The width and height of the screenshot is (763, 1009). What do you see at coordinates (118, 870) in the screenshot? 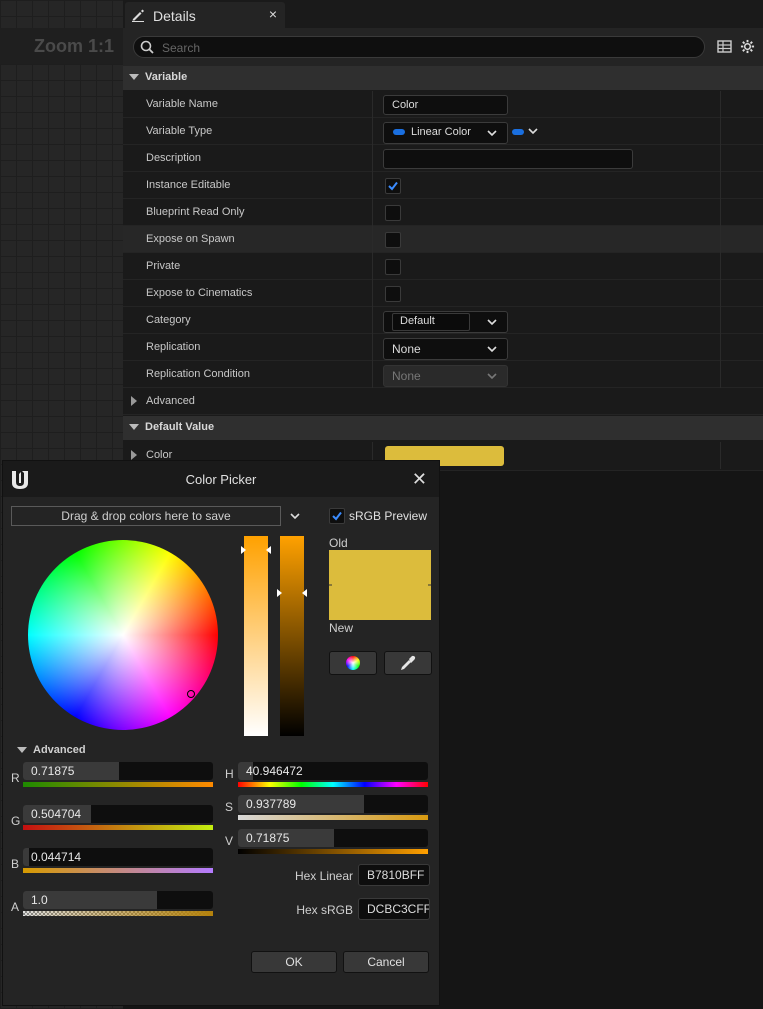
I see `blue-channel-gradient` at bounding box center [118, 870].